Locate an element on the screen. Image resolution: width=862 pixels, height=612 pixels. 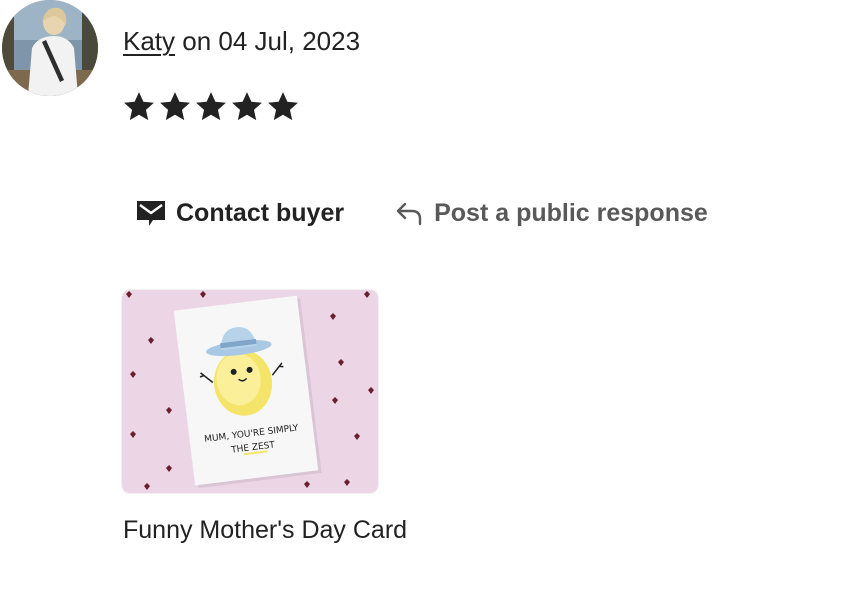
reply-arrow-icon is located at coordinates (409, 214).